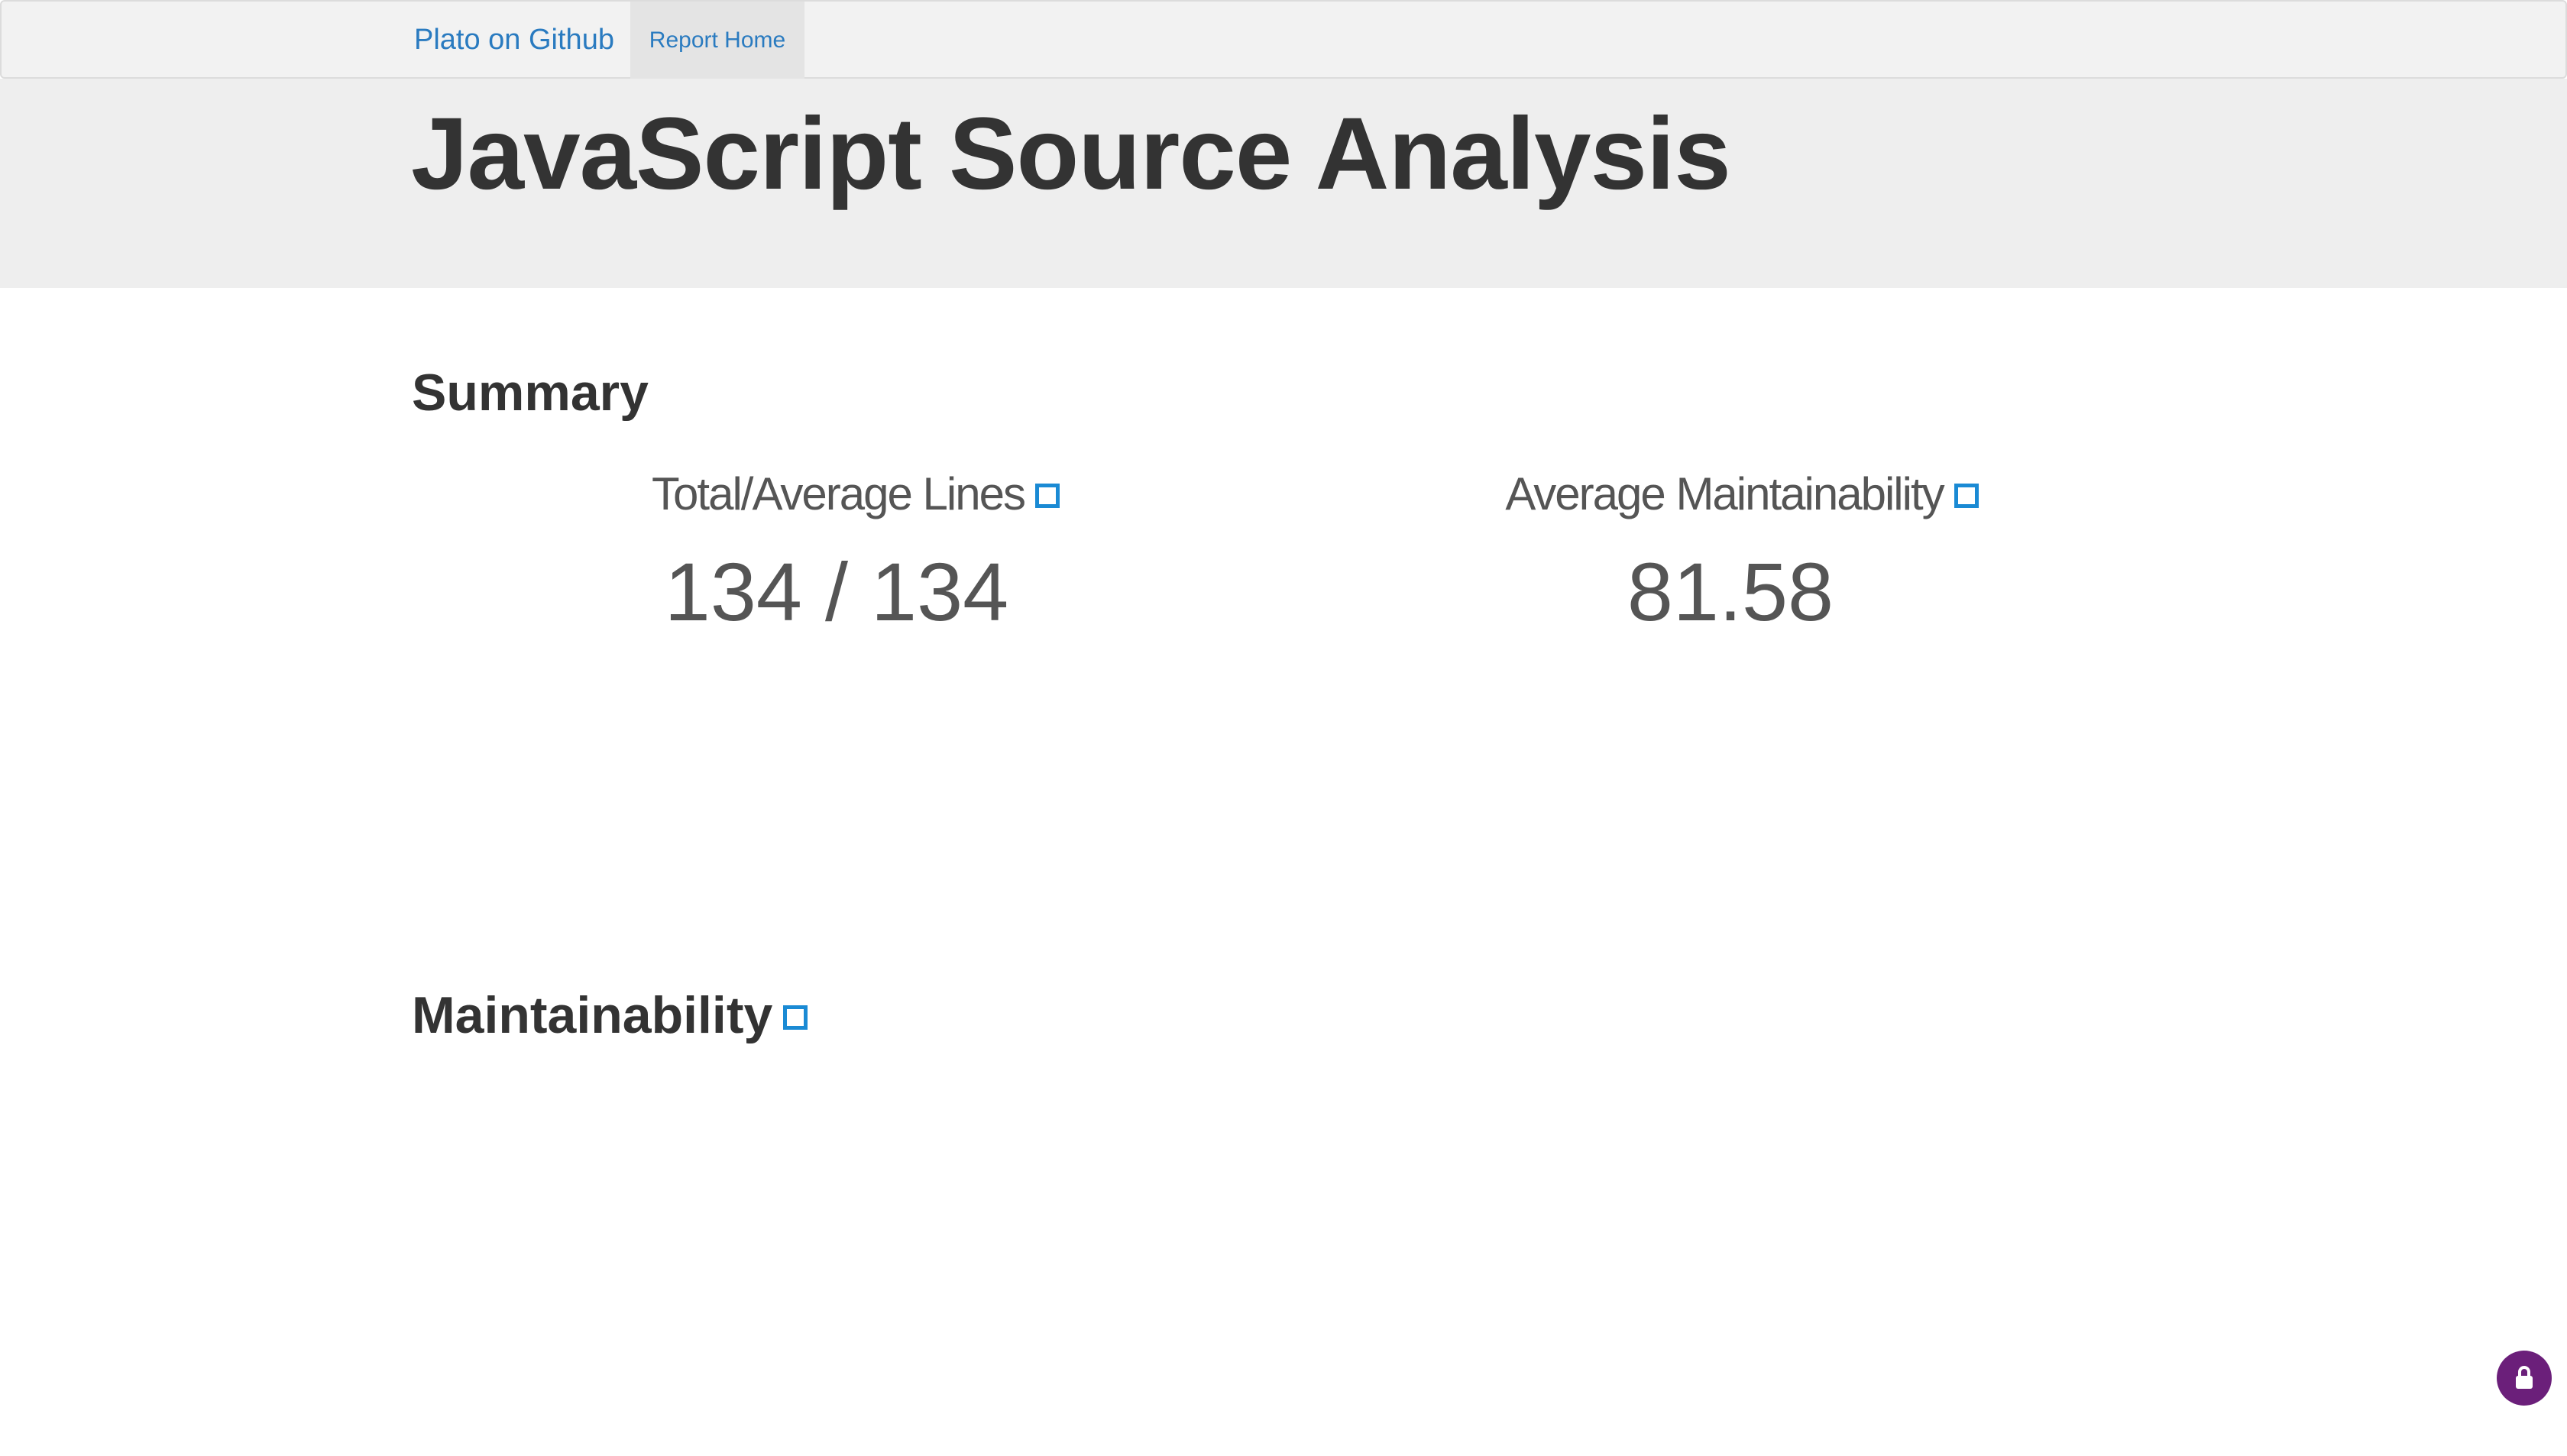 The height and width of the screenshot is (1456, 2567). I want to click on total-average-lines-label: Total/Average Lines, so click(856, 494).